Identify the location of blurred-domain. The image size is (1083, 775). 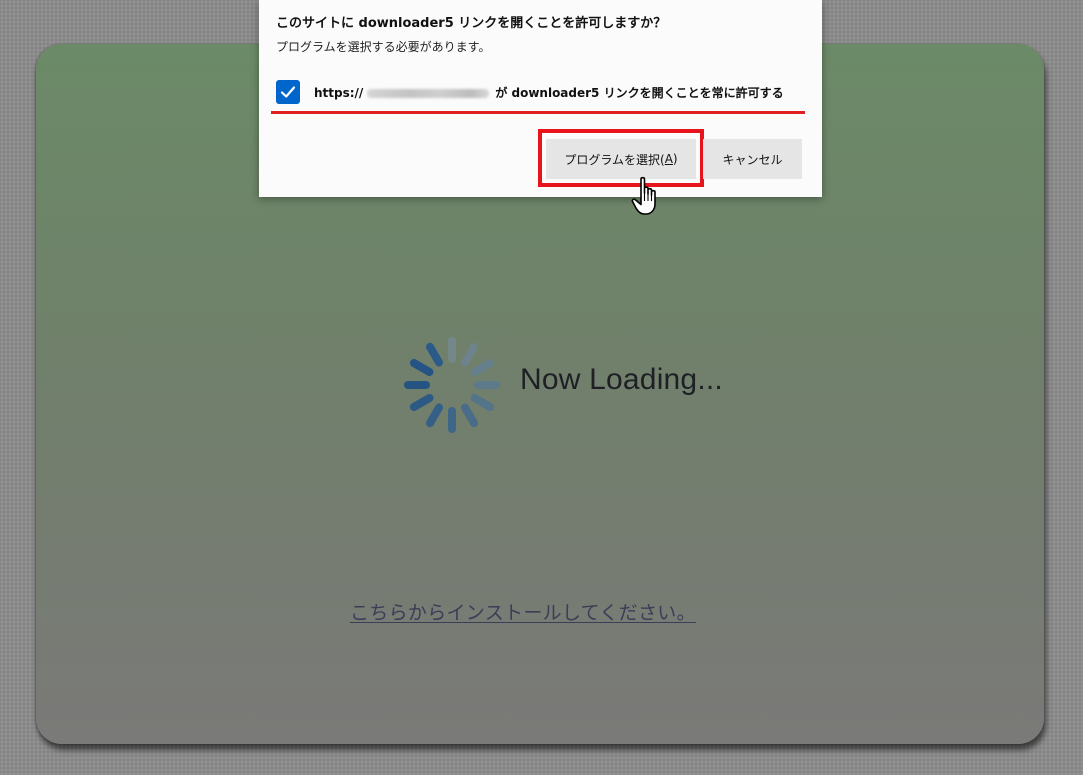
(428, 93).